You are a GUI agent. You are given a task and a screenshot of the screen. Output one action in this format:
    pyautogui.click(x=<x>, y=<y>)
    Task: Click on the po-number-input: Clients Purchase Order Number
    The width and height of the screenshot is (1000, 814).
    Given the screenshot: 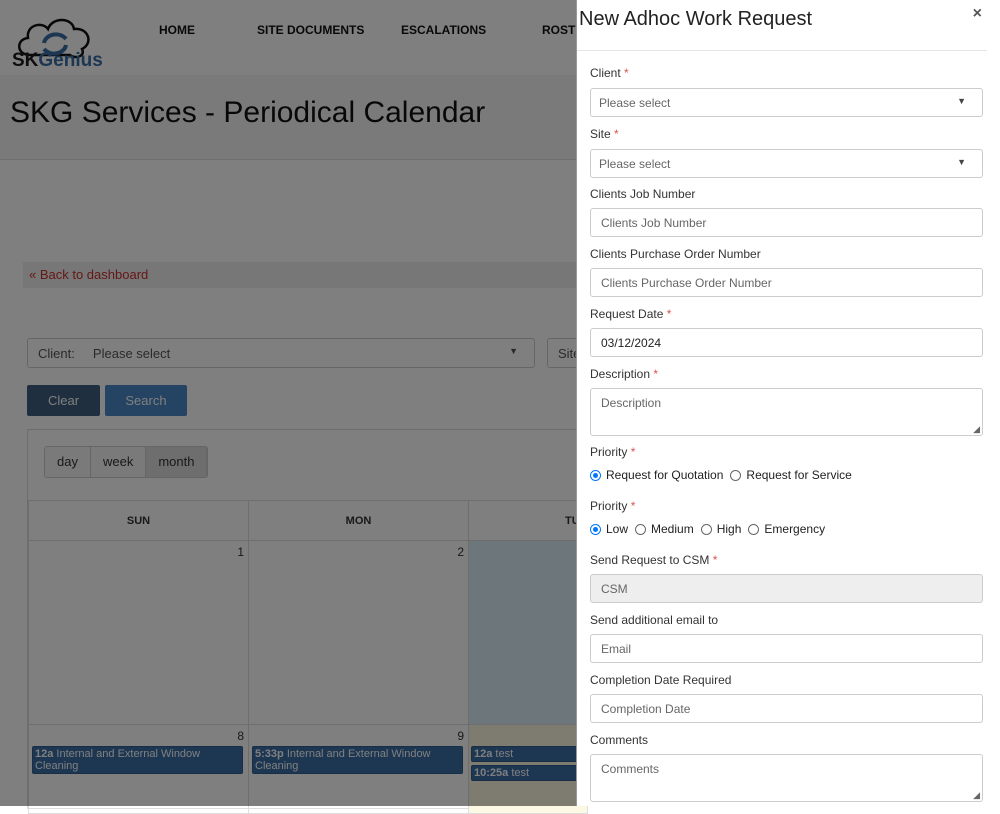 What is the action you would take?
    pyautogui.click(x=786, y=282)
    